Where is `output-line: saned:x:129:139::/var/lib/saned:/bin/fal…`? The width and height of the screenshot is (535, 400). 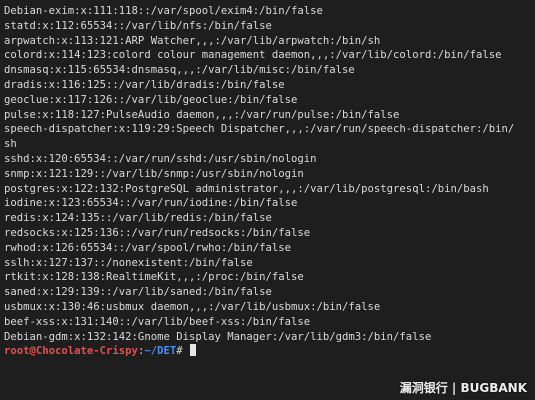
output-line: saned:x:129:139::/var/lib/saned:/bin/fal… is located at coordinates (138, 292).